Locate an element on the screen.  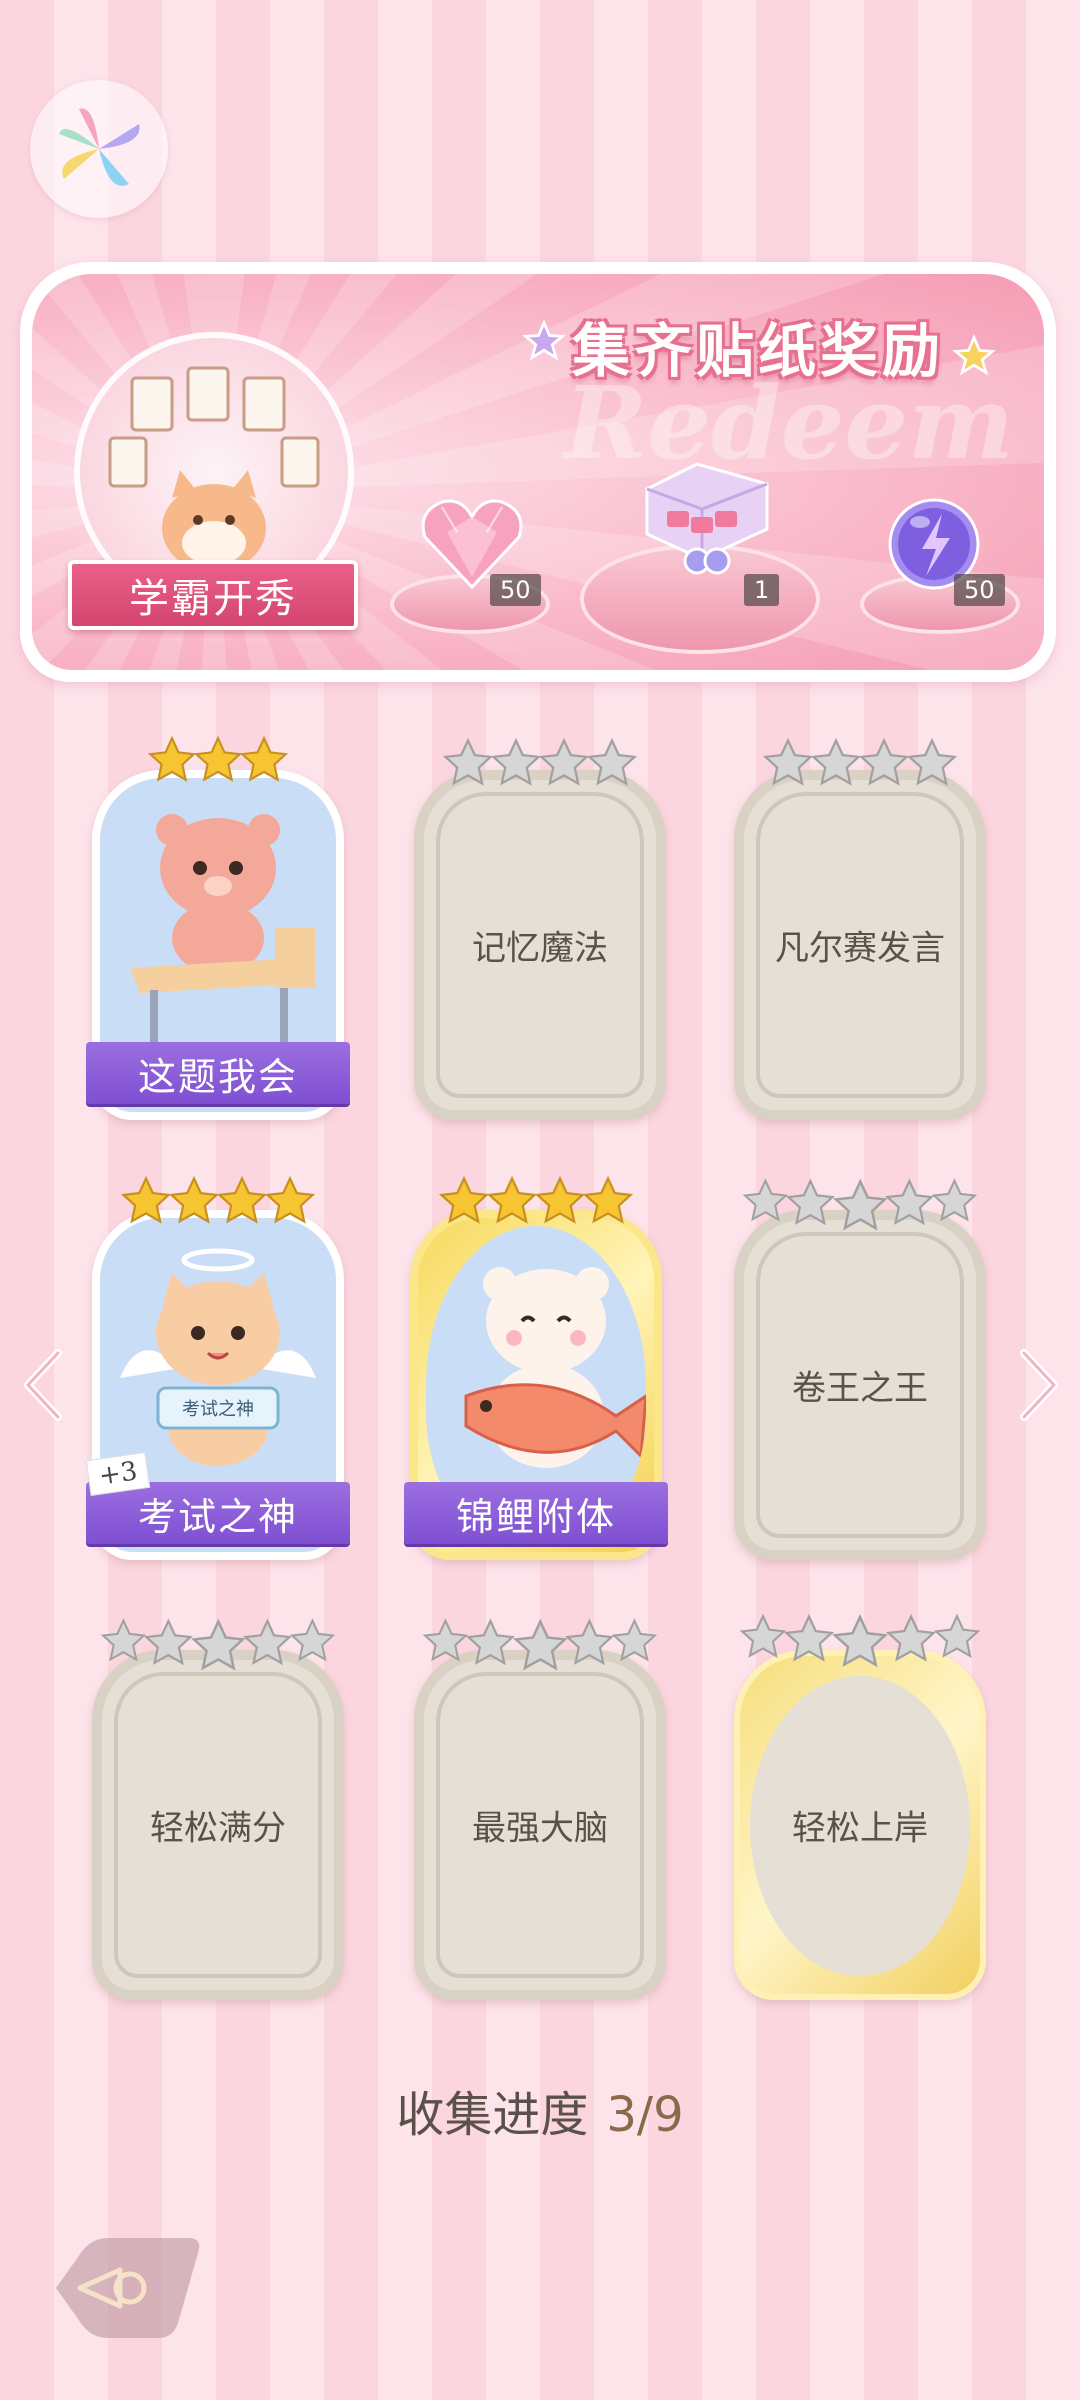
collection-progress: 收集进度 3/9 is located at coordinates (540, 2110).